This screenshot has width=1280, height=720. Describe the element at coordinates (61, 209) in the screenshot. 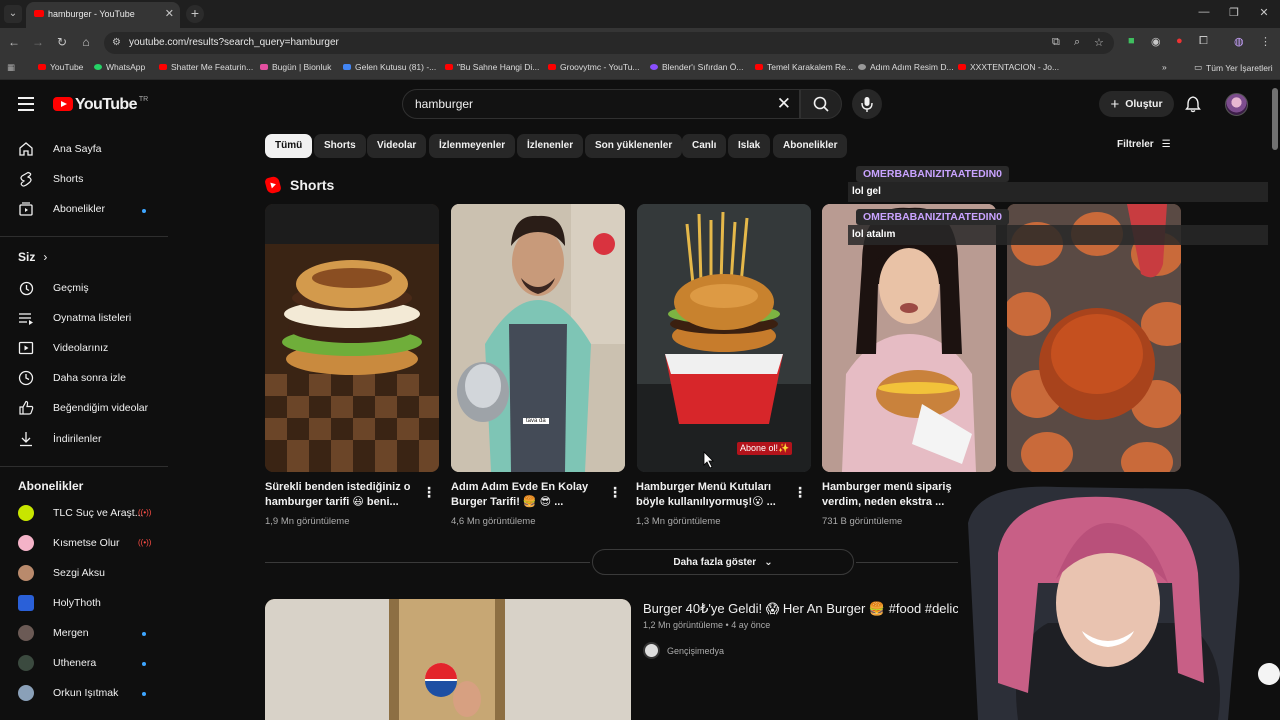

I see `sidebar-item-subscriptions: Abonelikler` at that location.